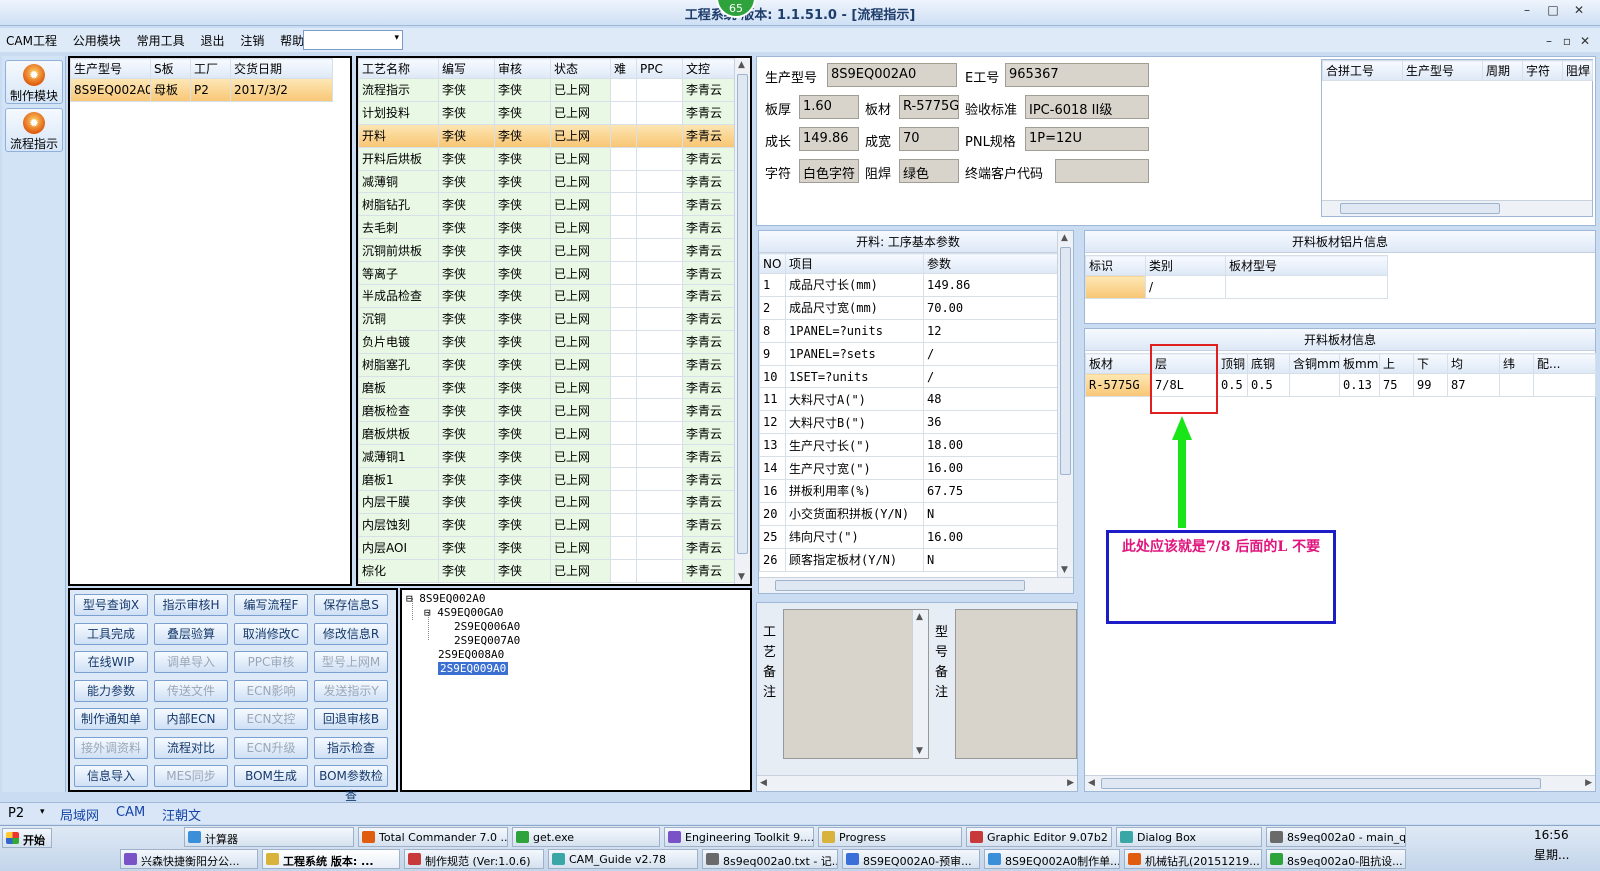 This screenshot has height=871, width=1600. What do you see at coordinates (271, 662) in the screenshot?
I see `action-button: PPC审核` at bounding box center [271, 662].